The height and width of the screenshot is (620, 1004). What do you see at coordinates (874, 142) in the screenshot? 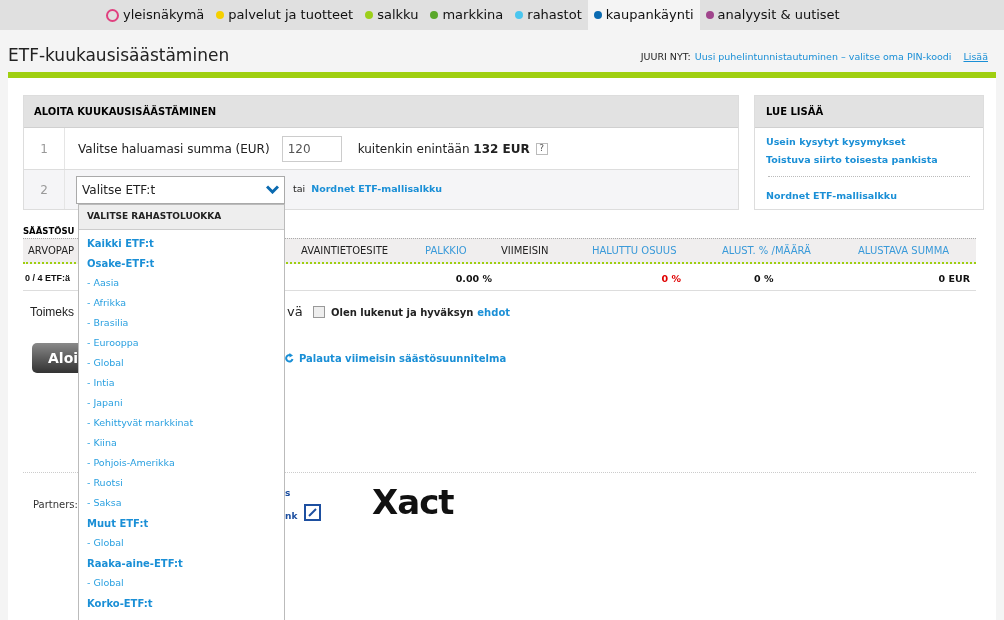
I see `help-link: Usein kysytyt kysymykset` at bounding box center [874, 142].